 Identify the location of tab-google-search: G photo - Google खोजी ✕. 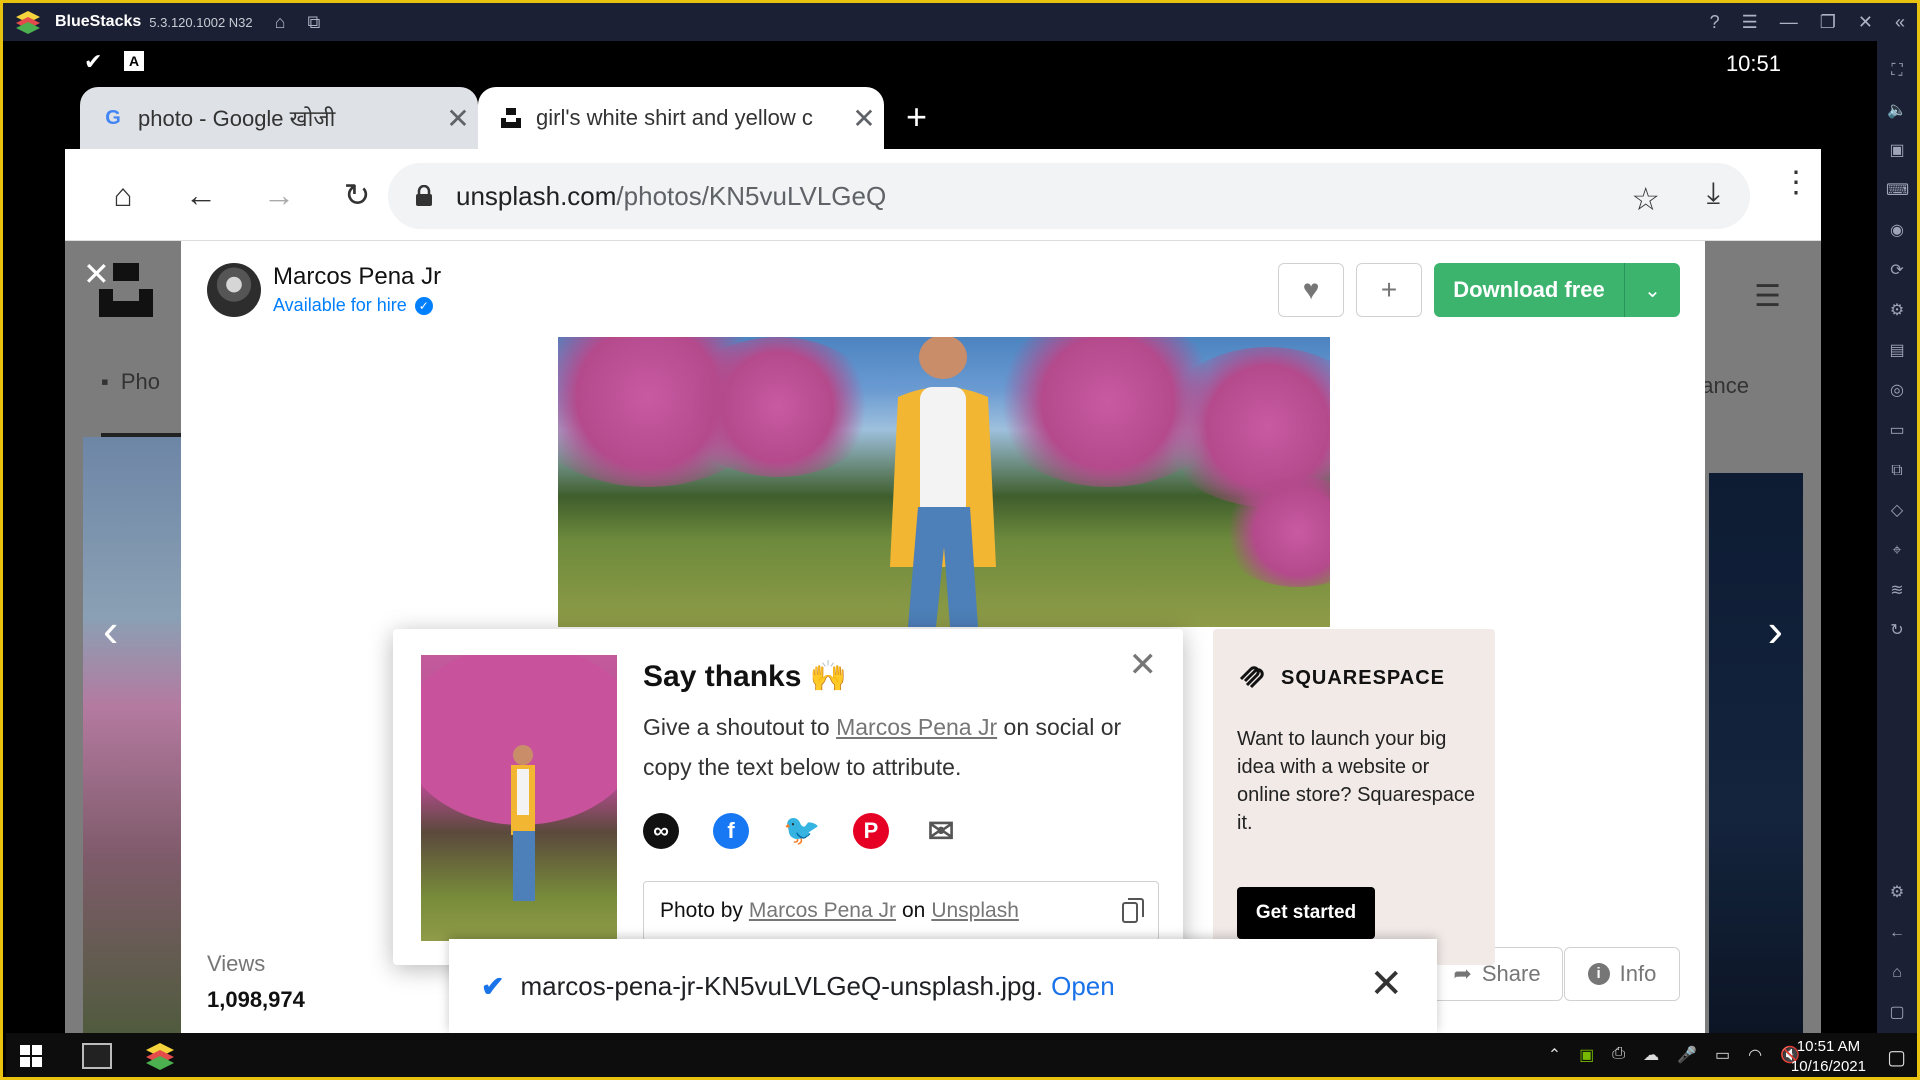
(279, 118).